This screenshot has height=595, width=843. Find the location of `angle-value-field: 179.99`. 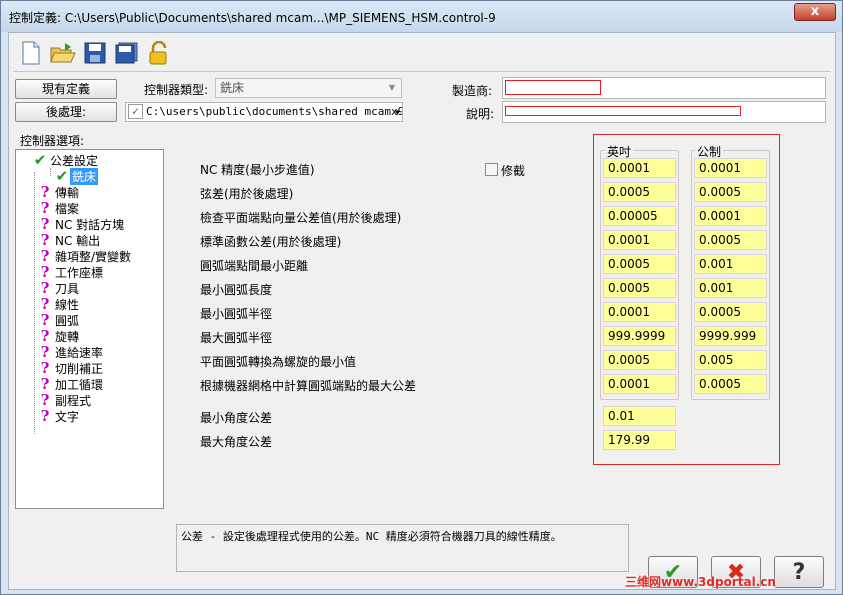

angle-value-field: 179.99 is located at coordinates (639, 440).